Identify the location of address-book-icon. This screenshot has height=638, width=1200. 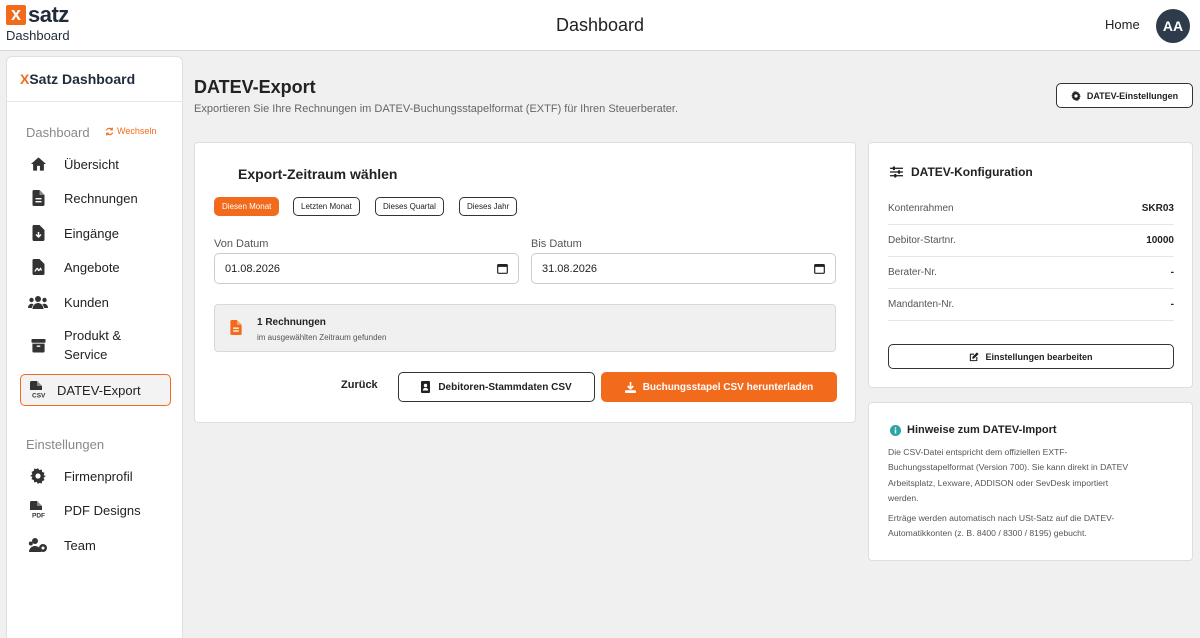
(426, 387).